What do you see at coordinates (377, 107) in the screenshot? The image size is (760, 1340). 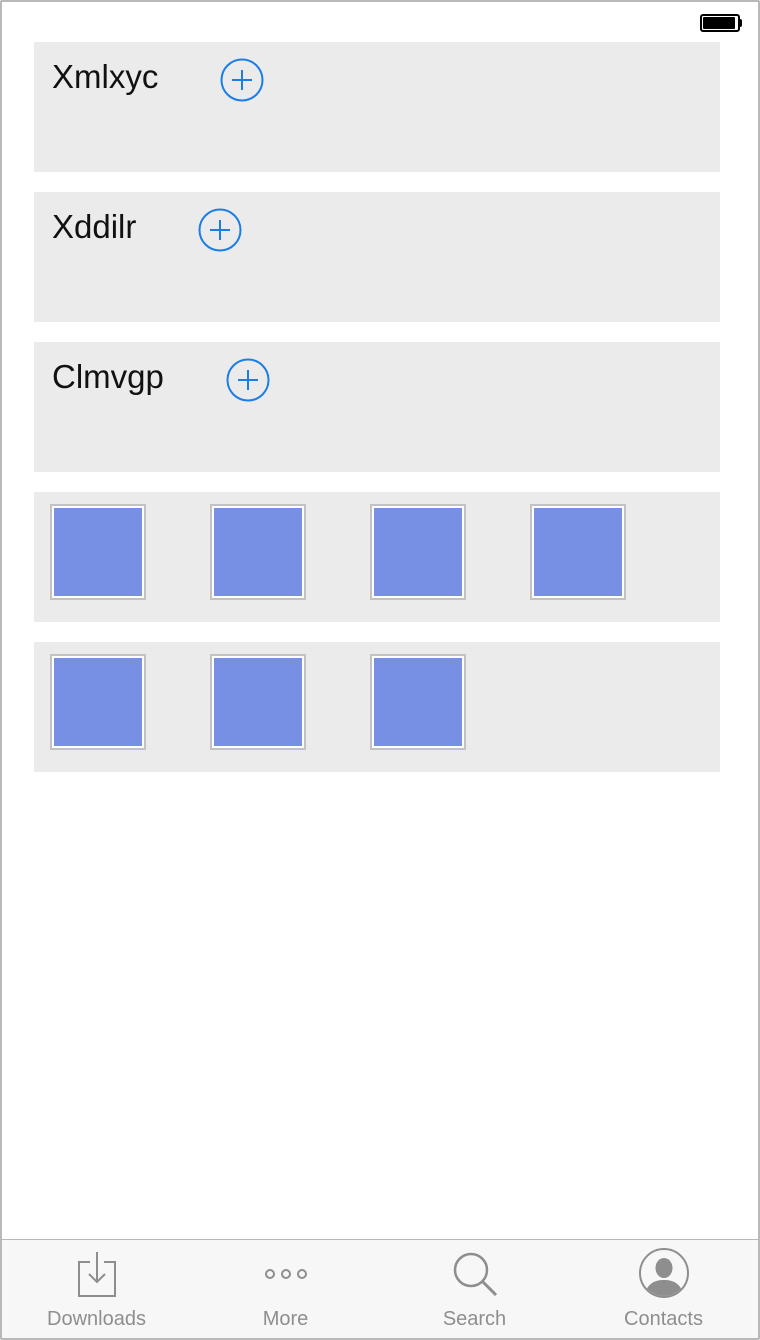 I see `panel-xmlxyc: Xmlxyc` at bounding box center [377, 107].